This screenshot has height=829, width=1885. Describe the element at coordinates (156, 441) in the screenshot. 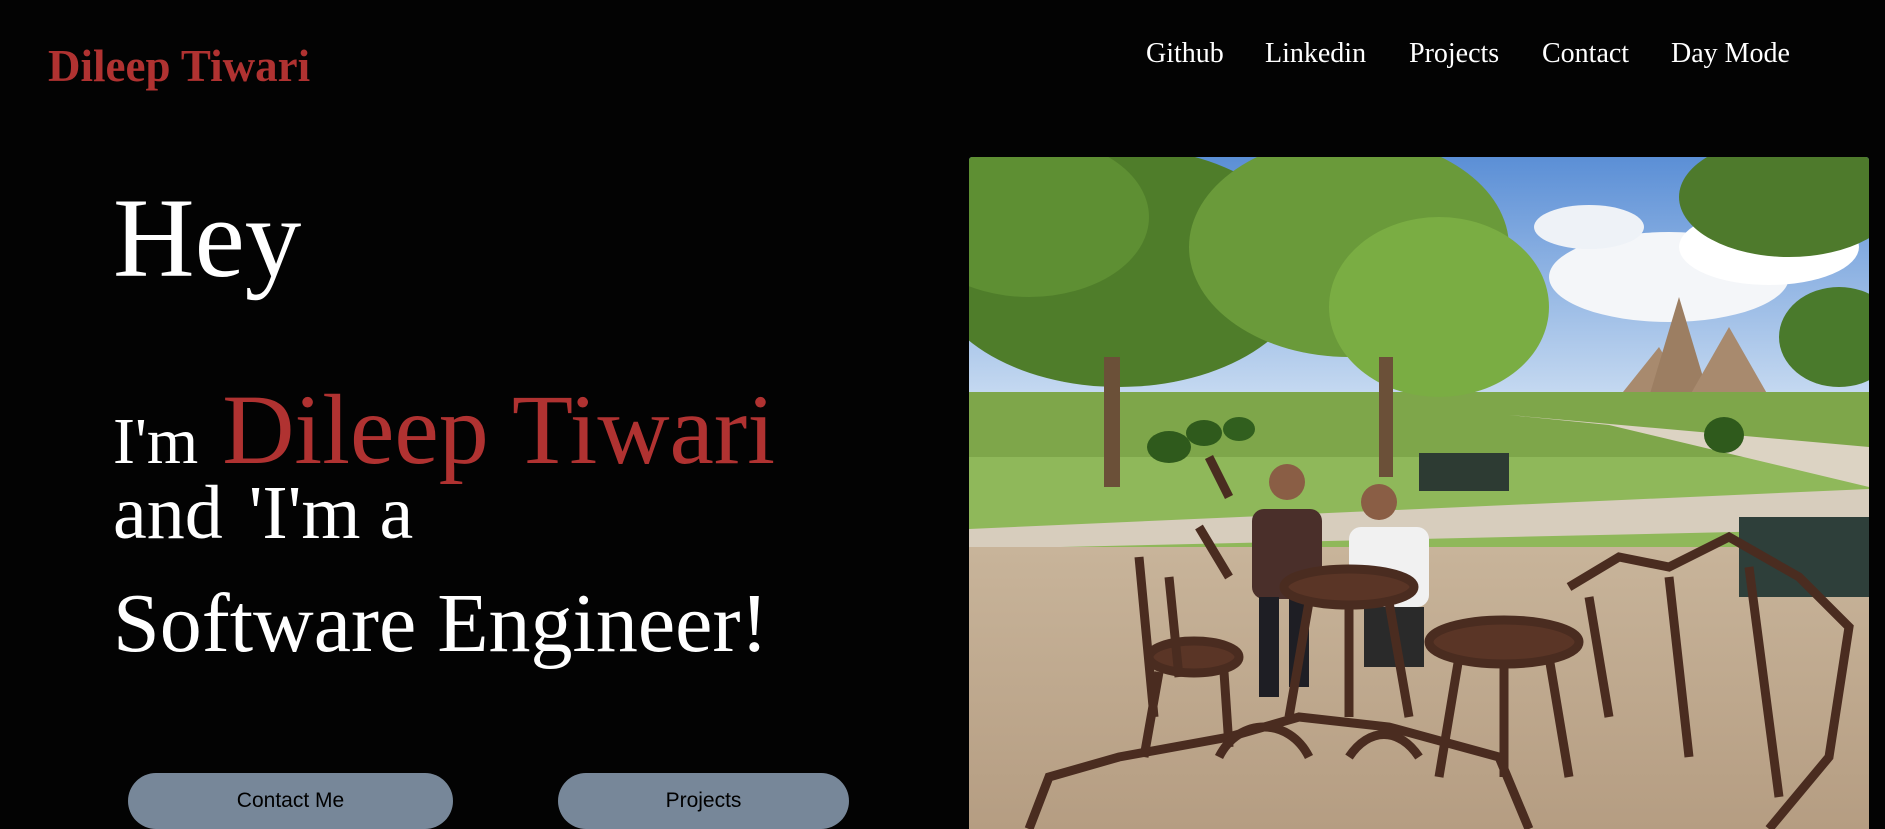

I see `hero-intro-prefix: I'm` at that location.